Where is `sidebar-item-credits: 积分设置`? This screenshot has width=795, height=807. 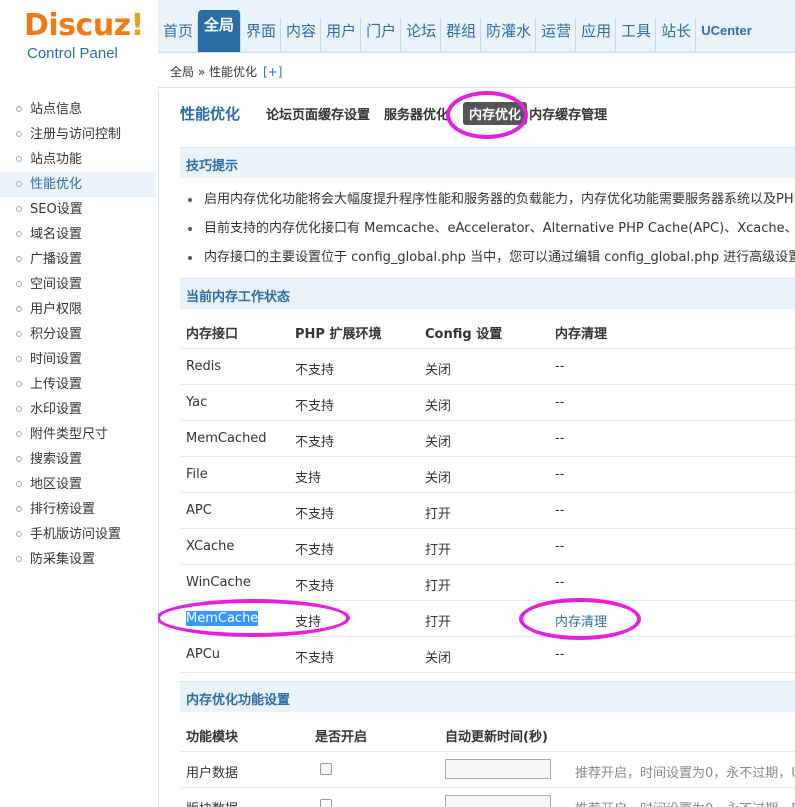 sidebar-item-credits: 积分设置 is located at coordinates (78, 334).